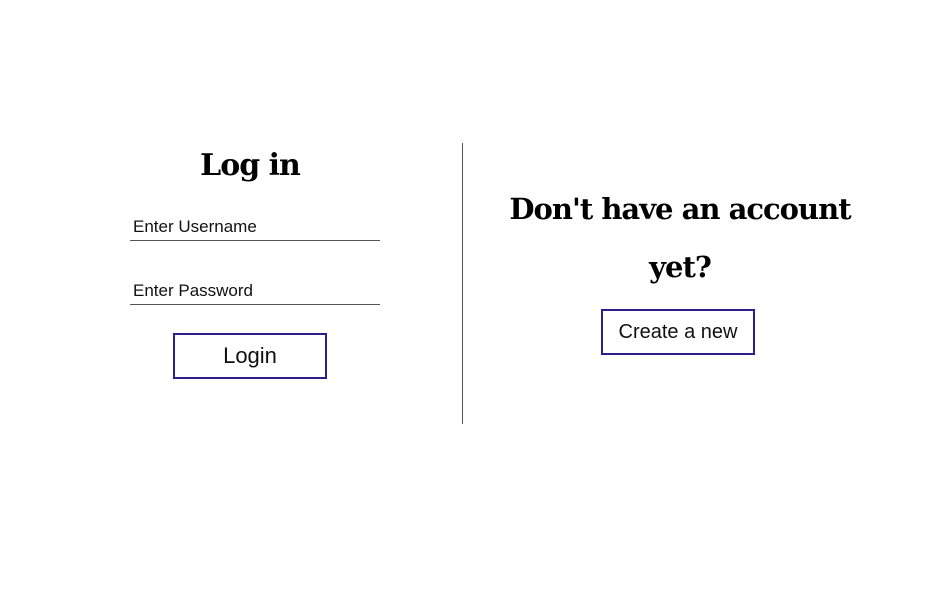 The image size is (925, 616). Describe the element at coordinates (462, 283) in the screenshot. I see `vertical-divider` at that location.